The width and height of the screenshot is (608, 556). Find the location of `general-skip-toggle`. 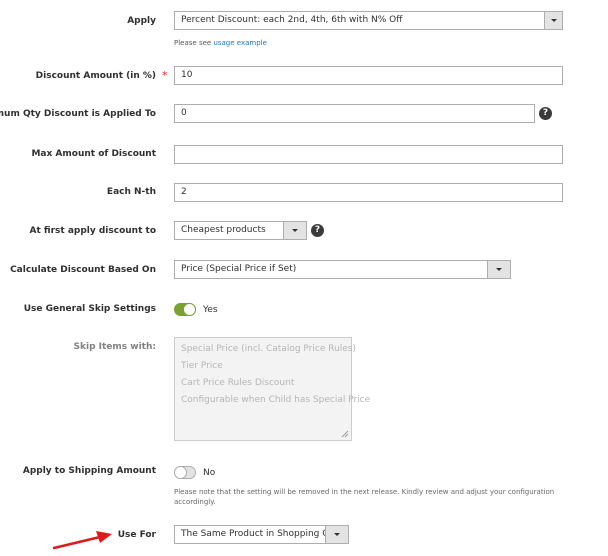

general-skip-toggle is located at coordinates (185, 309).